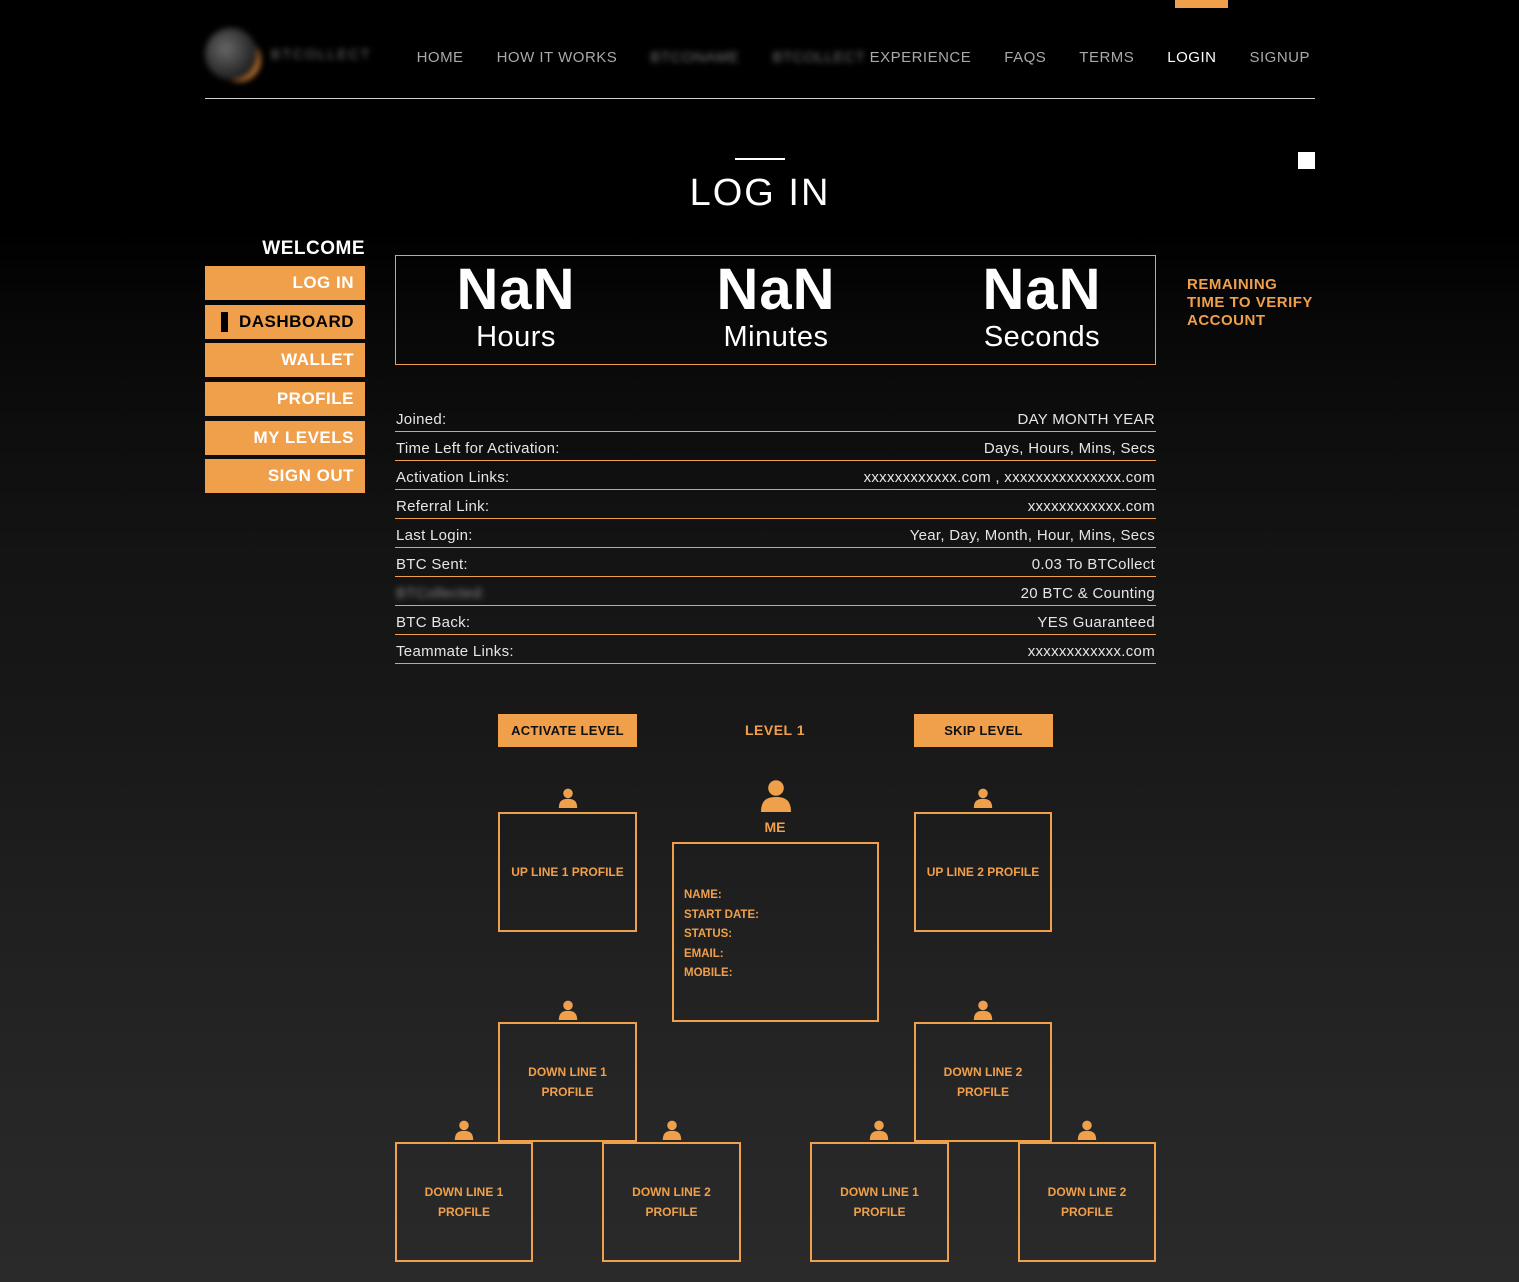  What do you see at coordinates (1087, 593) in the screenshot?
I see `row-value: 20 BTC & Counting` at bounding box center [1087, 593].